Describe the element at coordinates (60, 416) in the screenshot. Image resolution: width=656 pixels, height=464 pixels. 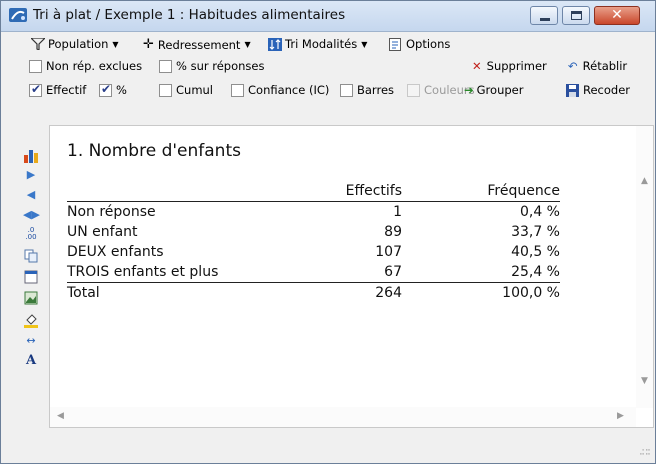
I see `scroll-left-icon: ◀` at that location.